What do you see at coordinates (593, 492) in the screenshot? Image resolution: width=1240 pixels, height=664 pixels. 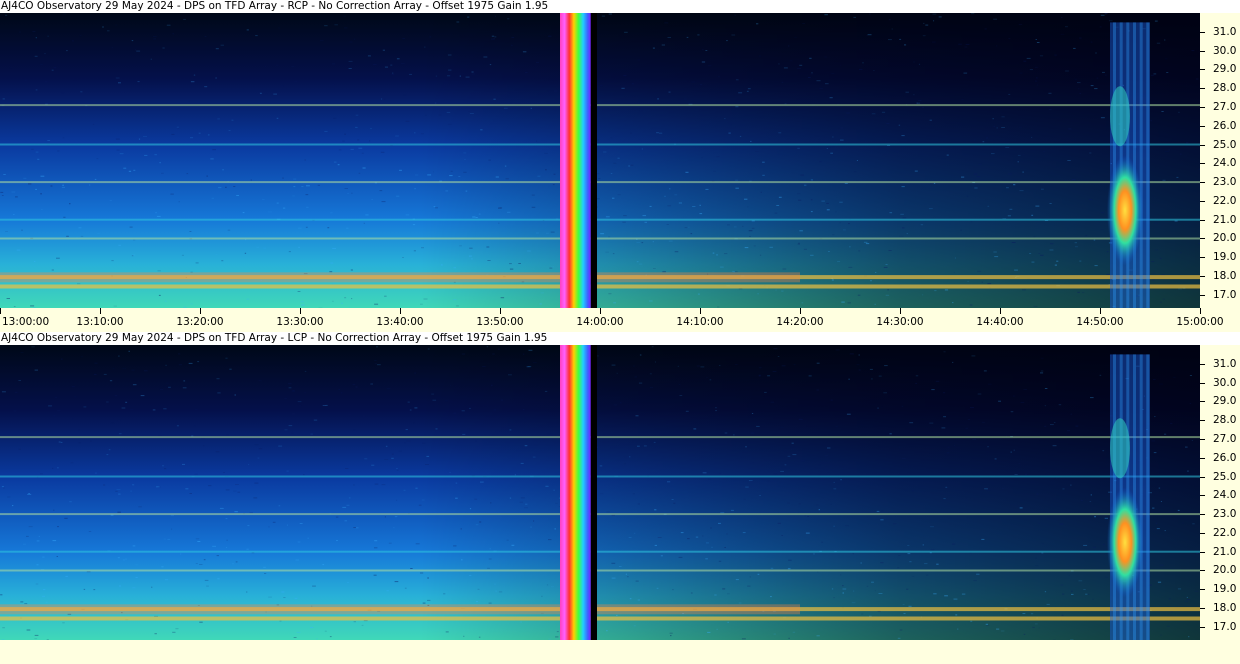 I see `calibration-gap-edge` at bounding box center [593, 492].